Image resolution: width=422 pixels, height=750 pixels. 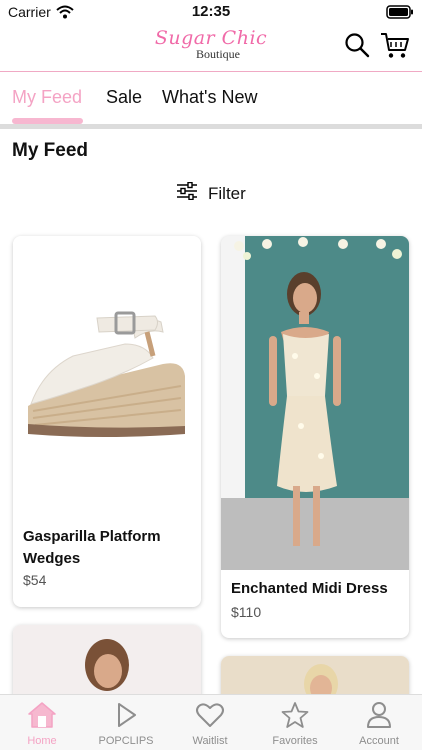 I want to click on page-title: My Feed, so click(x=50, y=150).